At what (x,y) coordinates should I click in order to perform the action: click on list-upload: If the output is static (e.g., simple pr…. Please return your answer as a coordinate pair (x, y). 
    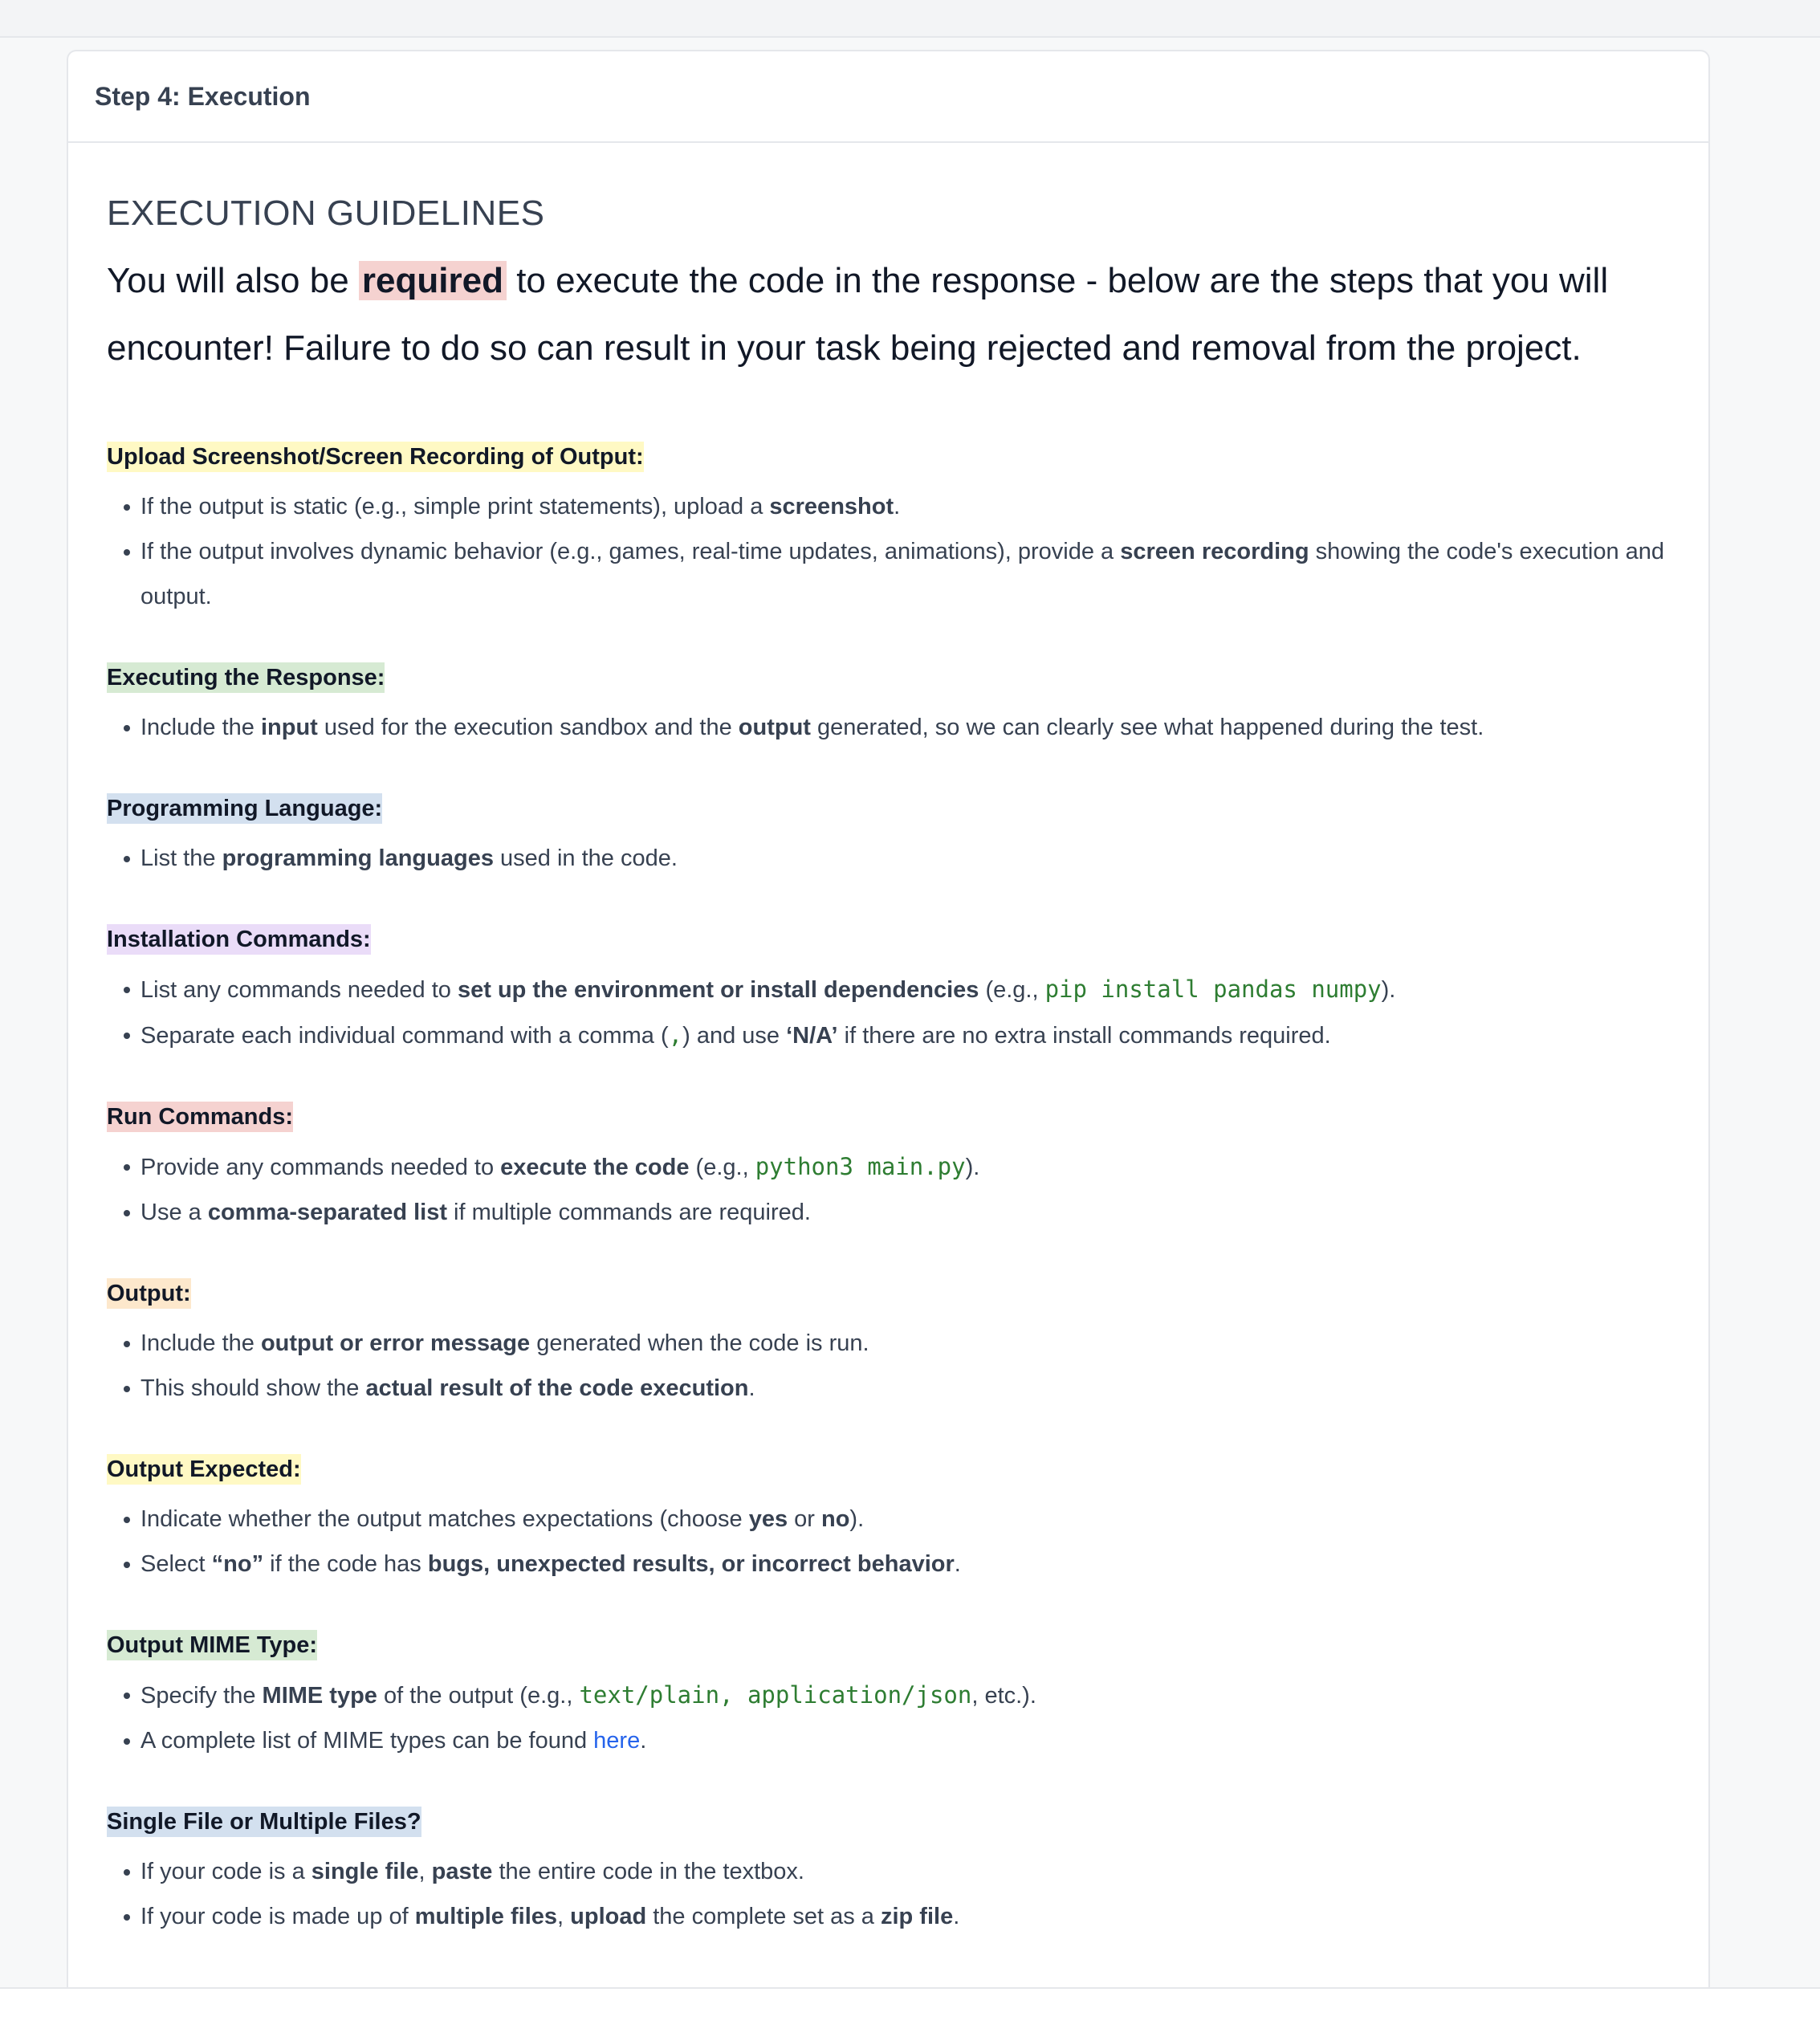
    Looking at the image, I should click on (888, 551).